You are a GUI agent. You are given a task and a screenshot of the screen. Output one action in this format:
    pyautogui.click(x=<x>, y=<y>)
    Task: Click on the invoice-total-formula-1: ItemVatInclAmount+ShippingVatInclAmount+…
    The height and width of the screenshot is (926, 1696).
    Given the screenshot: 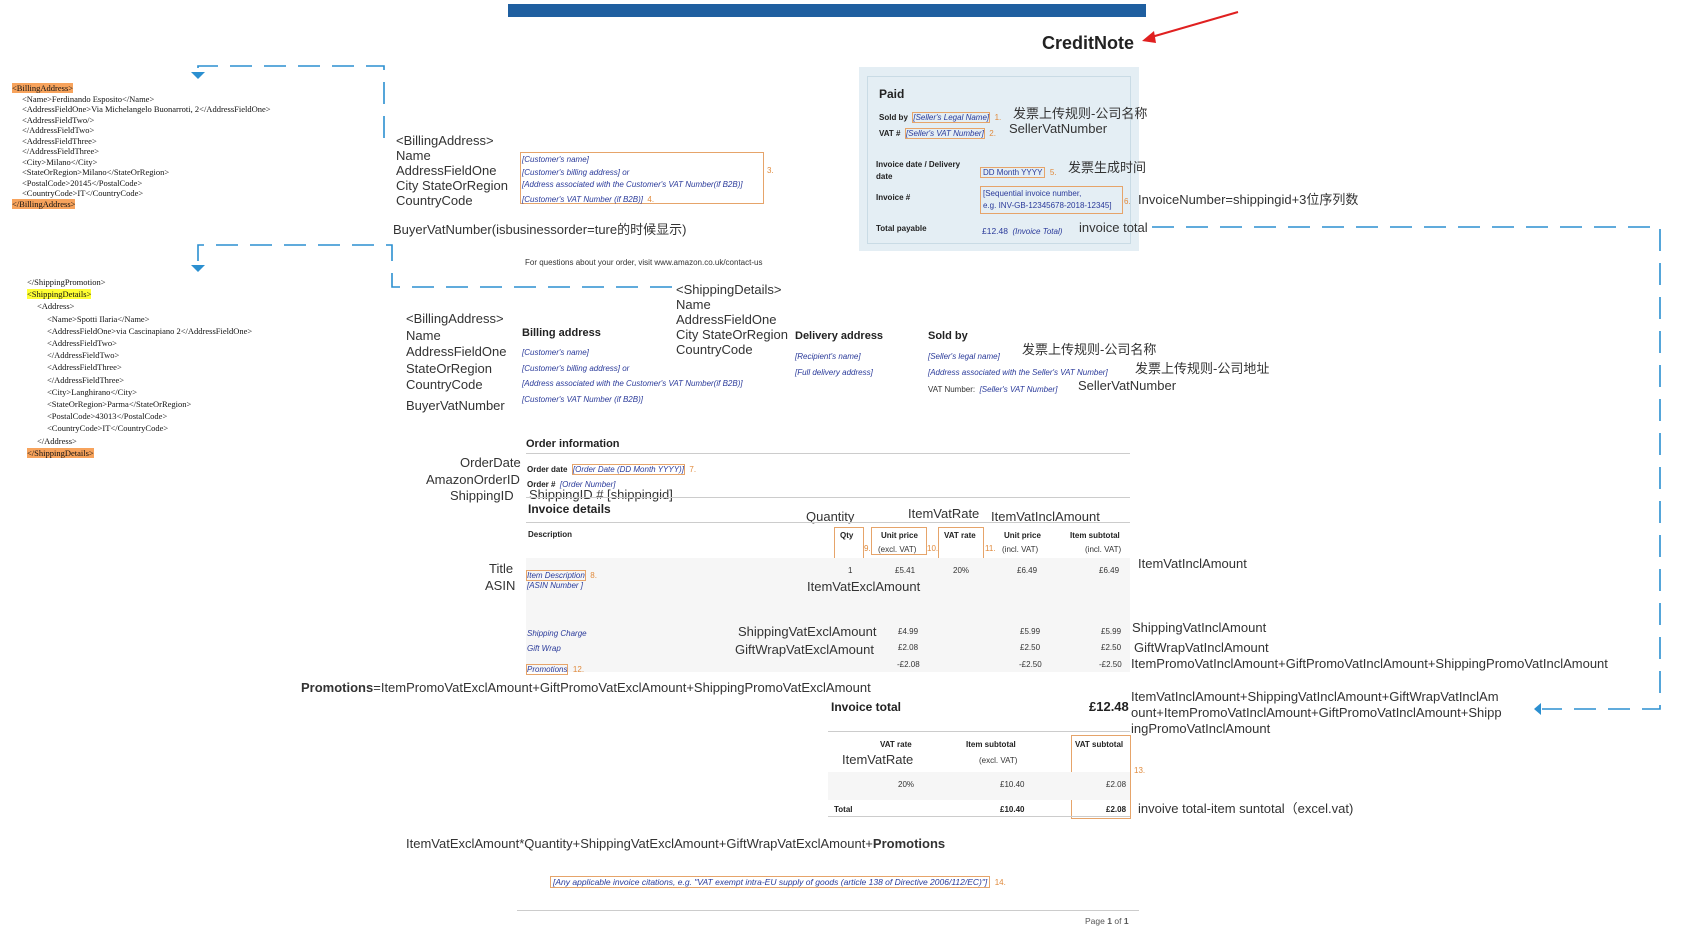 What is the action you would take?
    pyautogui.click(x=1315, y=696)
    